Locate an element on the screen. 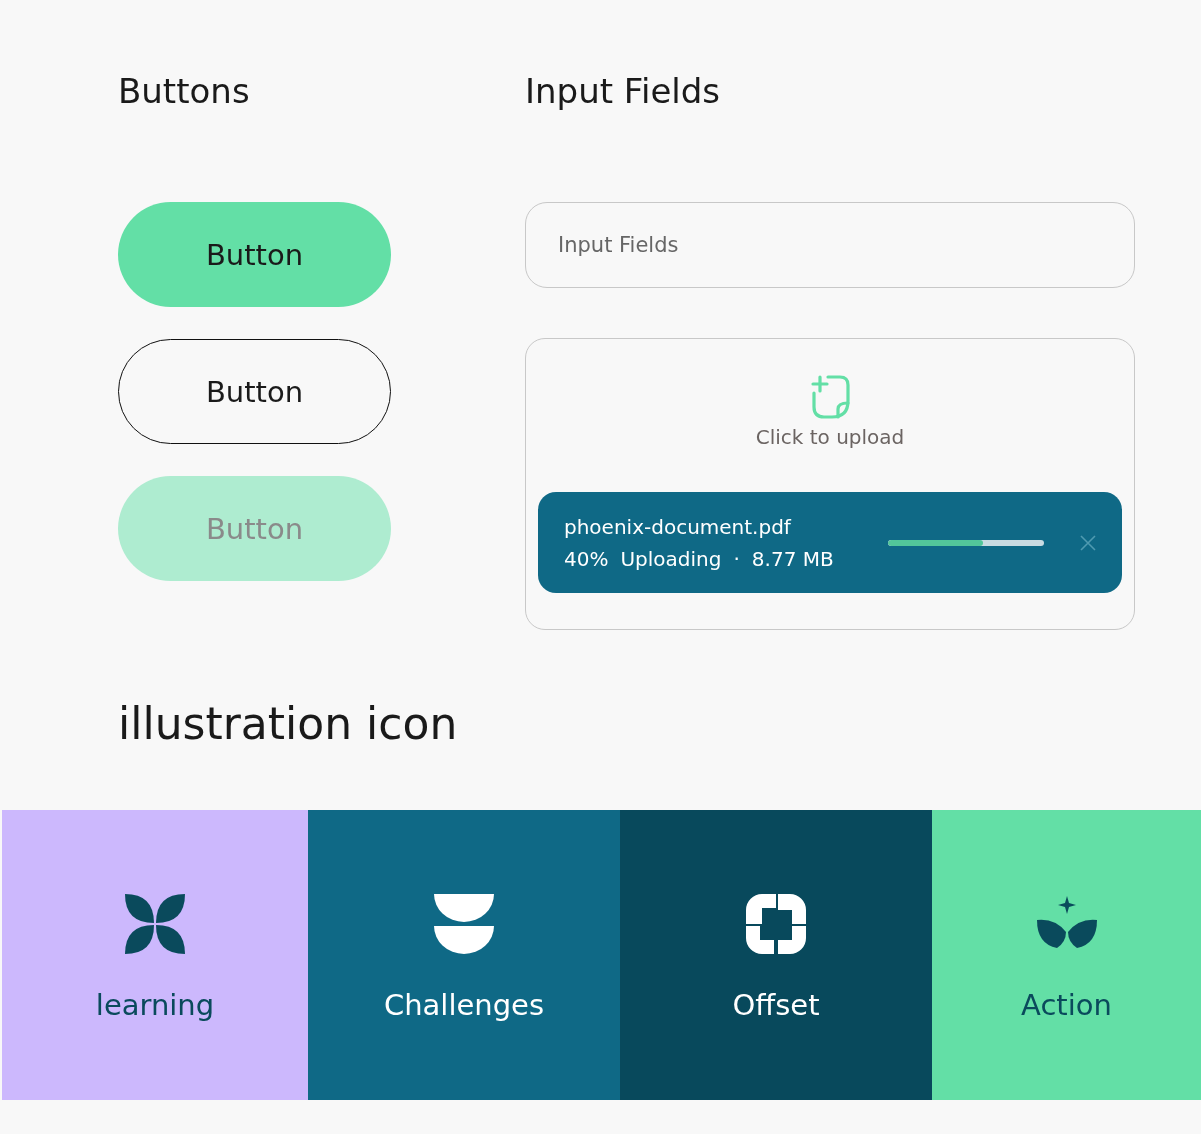 The height and width of the screenshot is (1134, 1201). upload-prompt: Click to upload is located at coordinates (830, 437).